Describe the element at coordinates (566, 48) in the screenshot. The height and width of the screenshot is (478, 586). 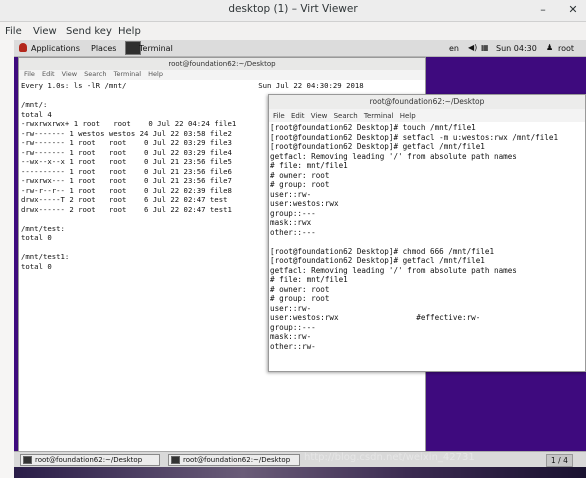
I see `user-name: root` at that location.